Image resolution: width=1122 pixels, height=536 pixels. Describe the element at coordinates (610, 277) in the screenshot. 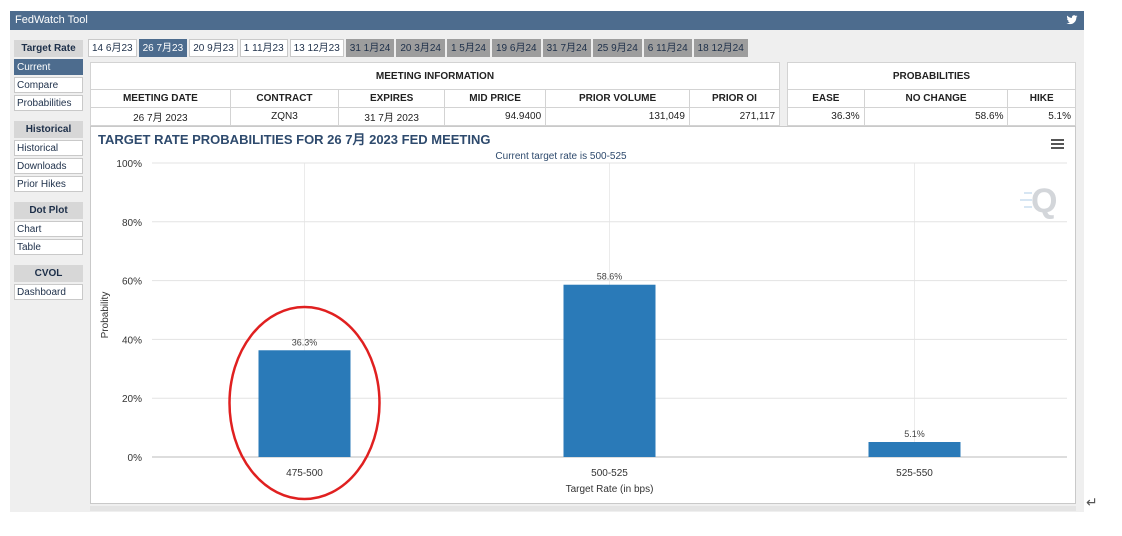

I see `bar-data-label: 58.6%` at that location.